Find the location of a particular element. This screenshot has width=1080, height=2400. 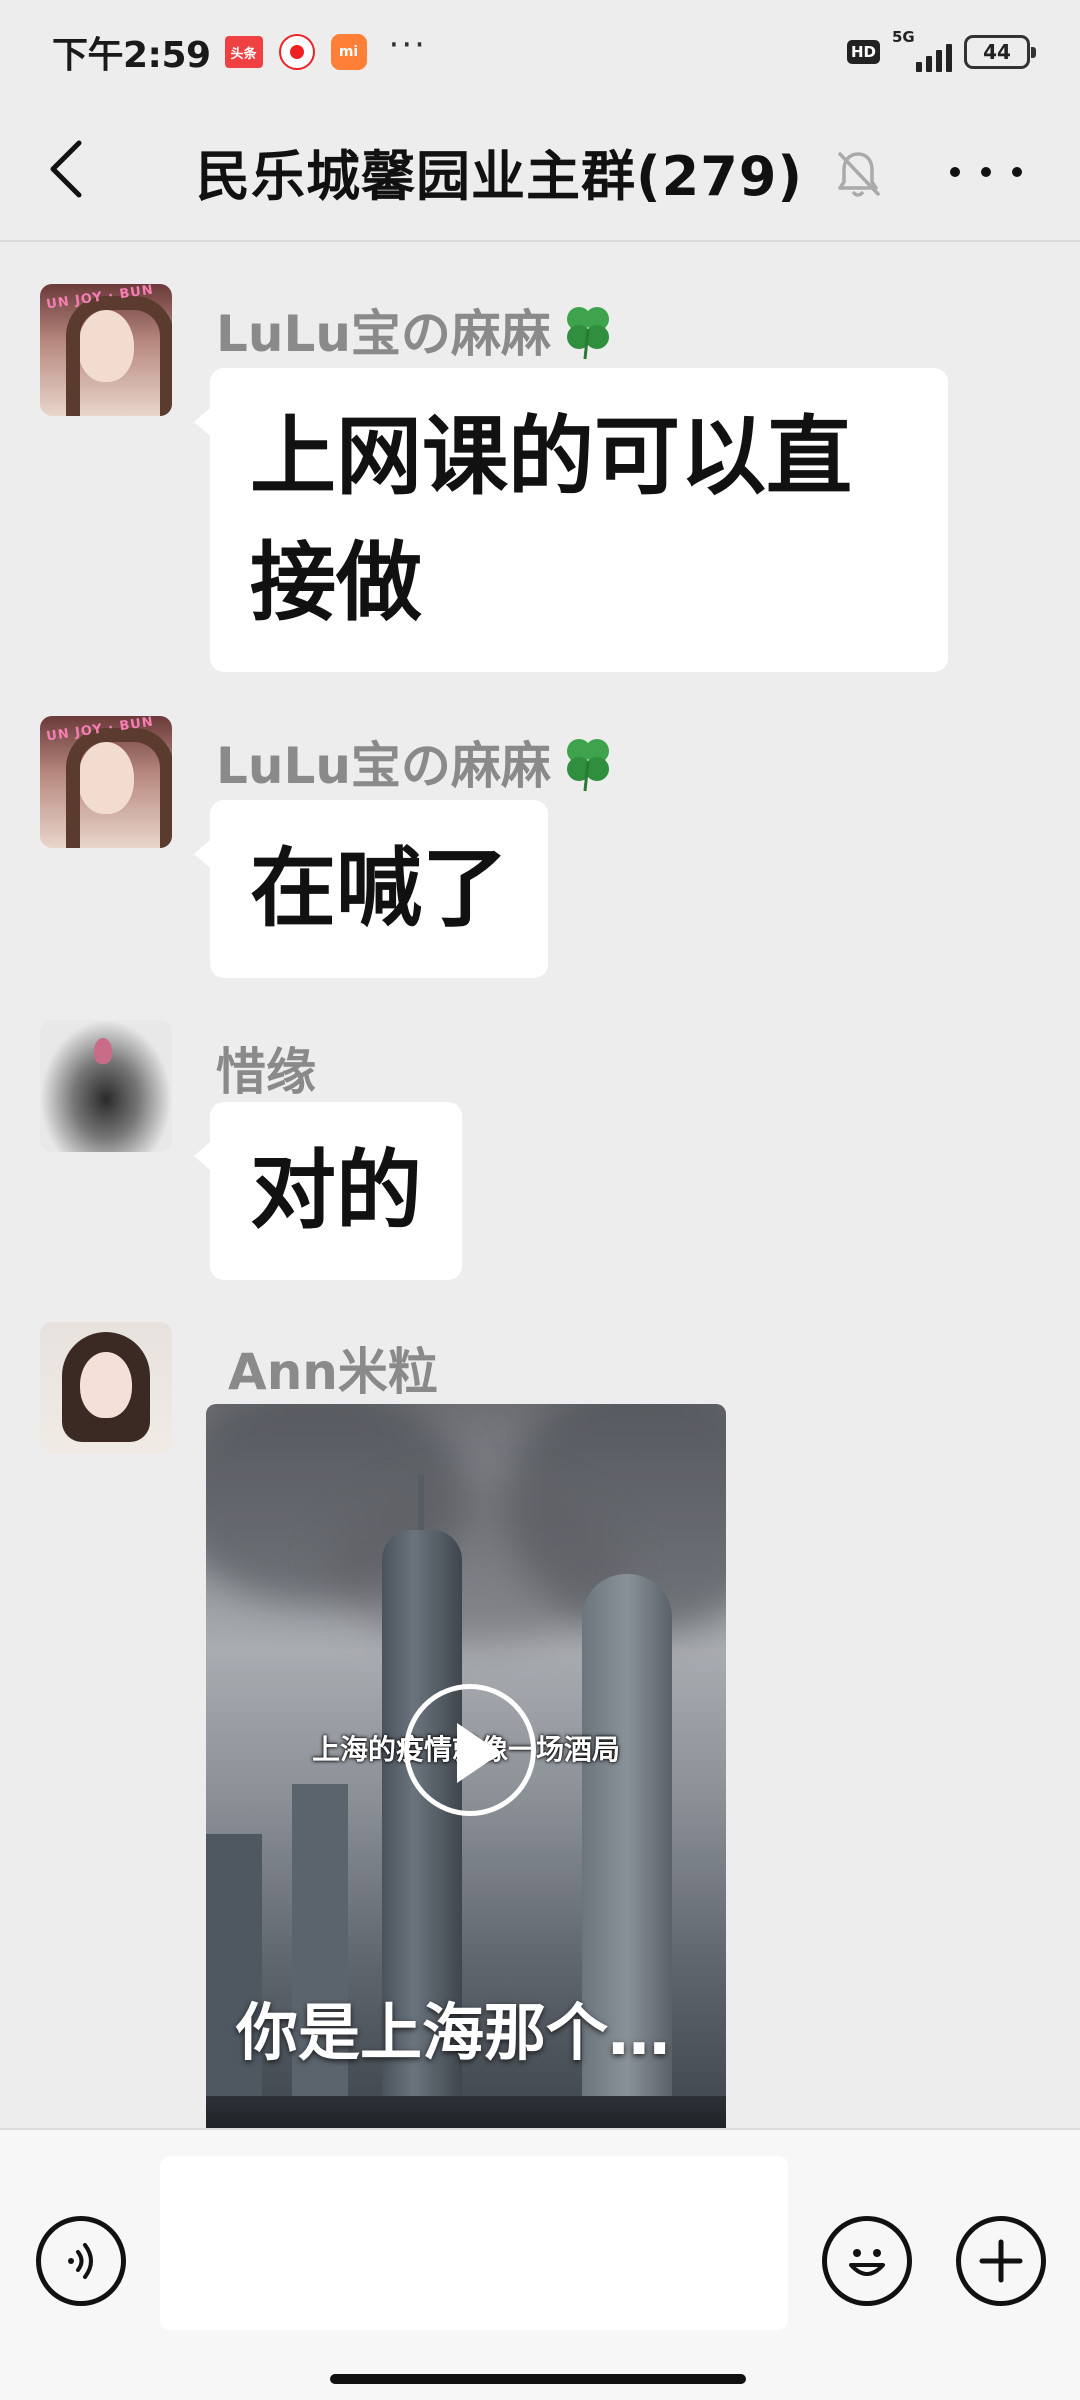

voice-button is located at coordinates (81, 2261).